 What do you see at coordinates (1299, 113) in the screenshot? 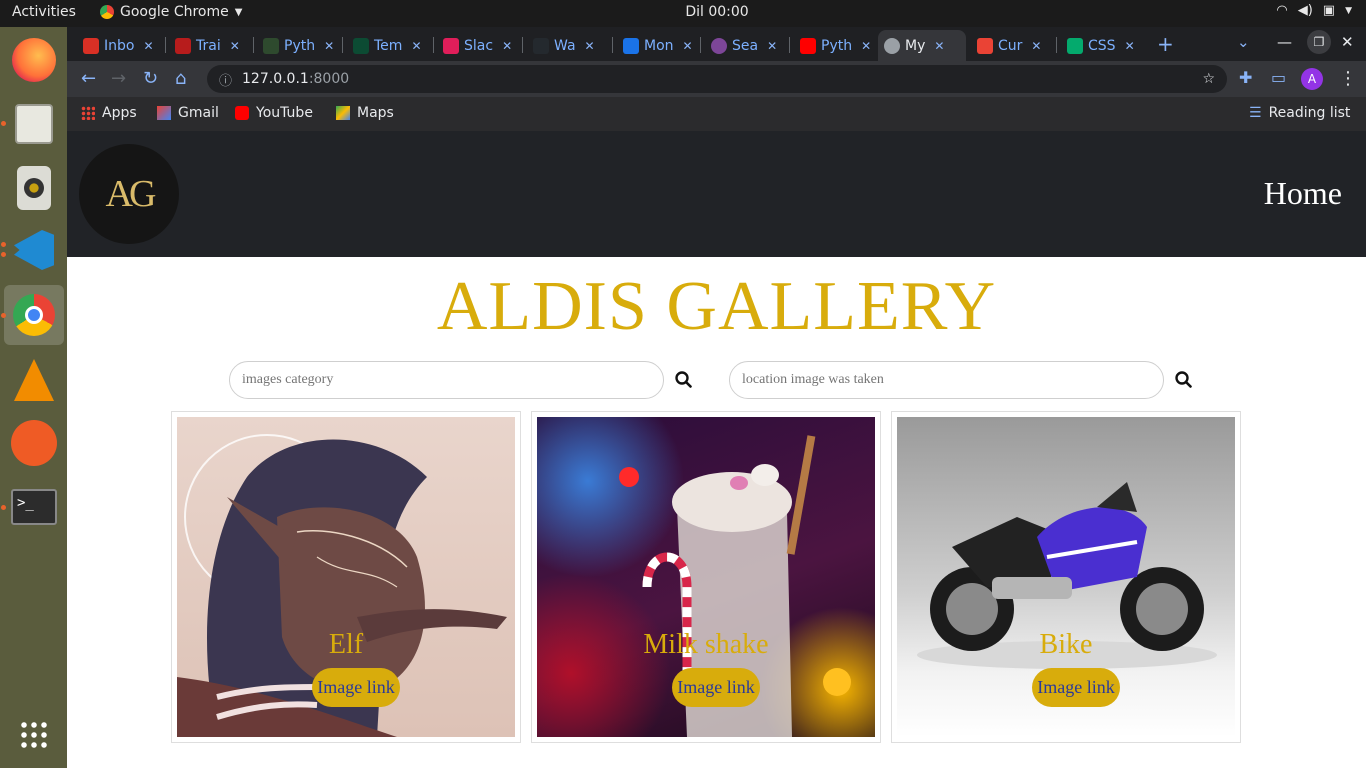
I see `reading-list-button: ☰ Reading list` at bounding box center [1299, 113].